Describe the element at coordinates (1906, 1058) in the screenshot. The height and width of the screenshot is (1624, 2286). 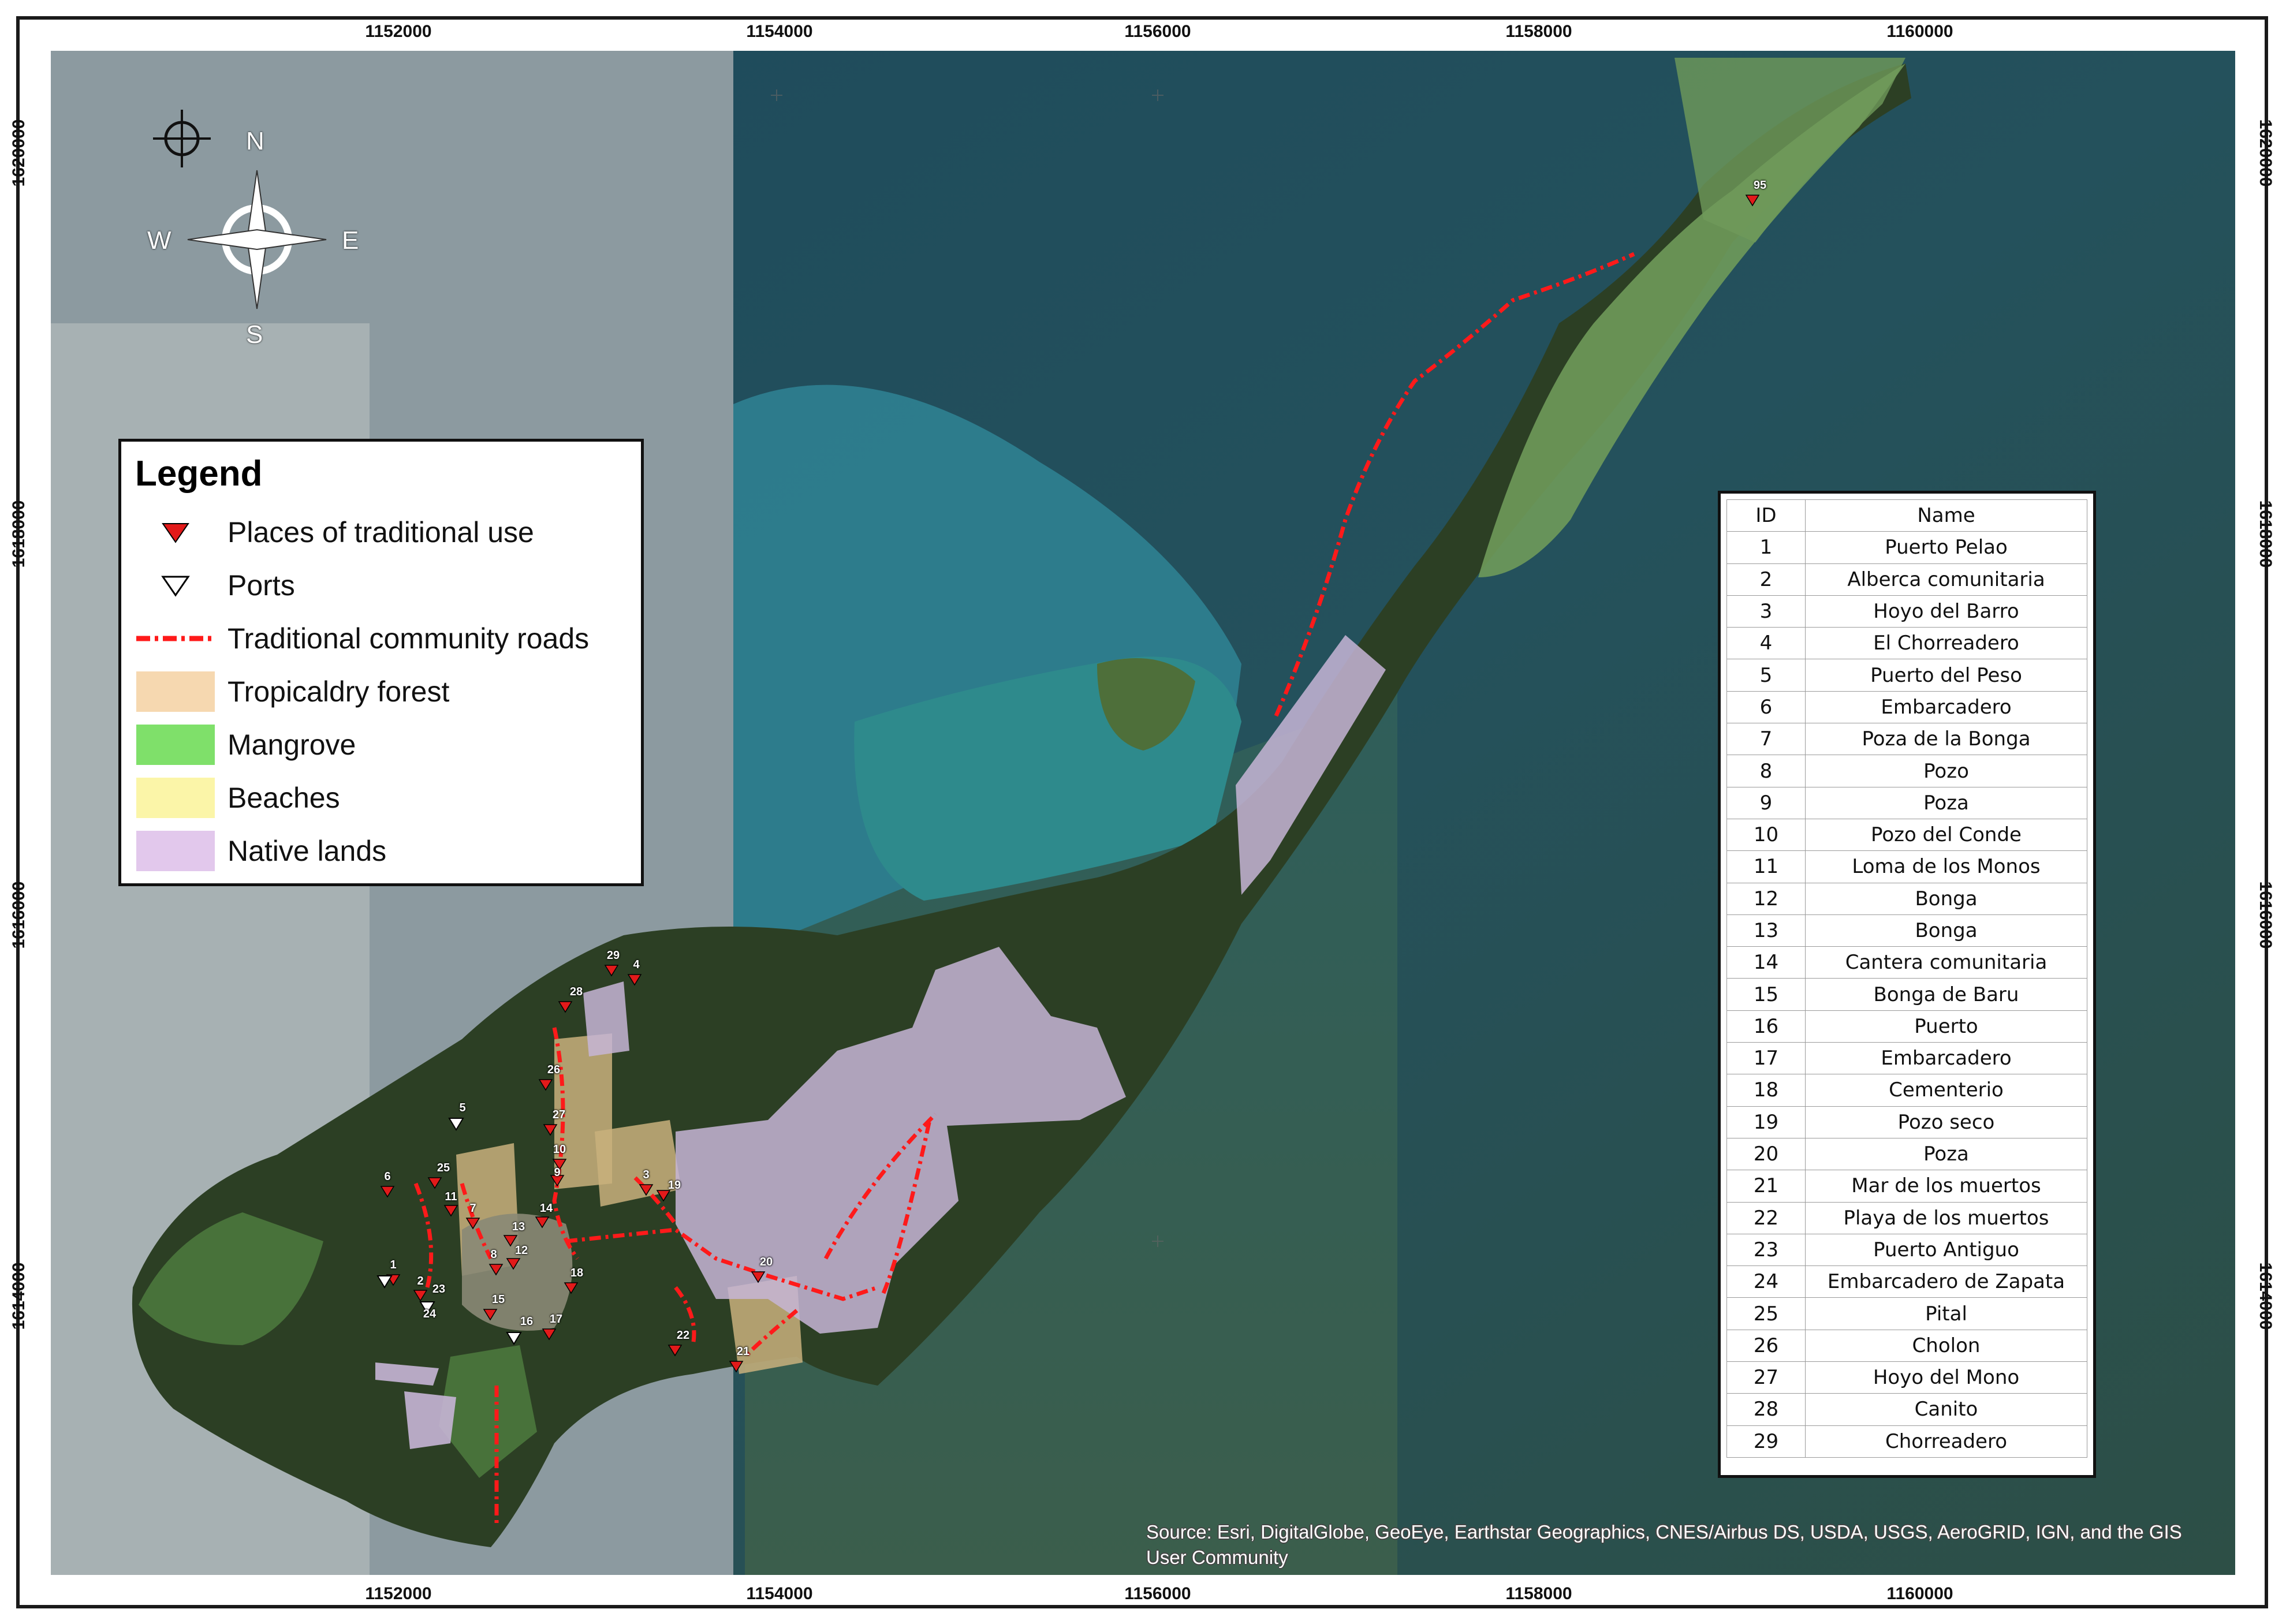
I see `table-row: 17 Embarcadero` at that location.